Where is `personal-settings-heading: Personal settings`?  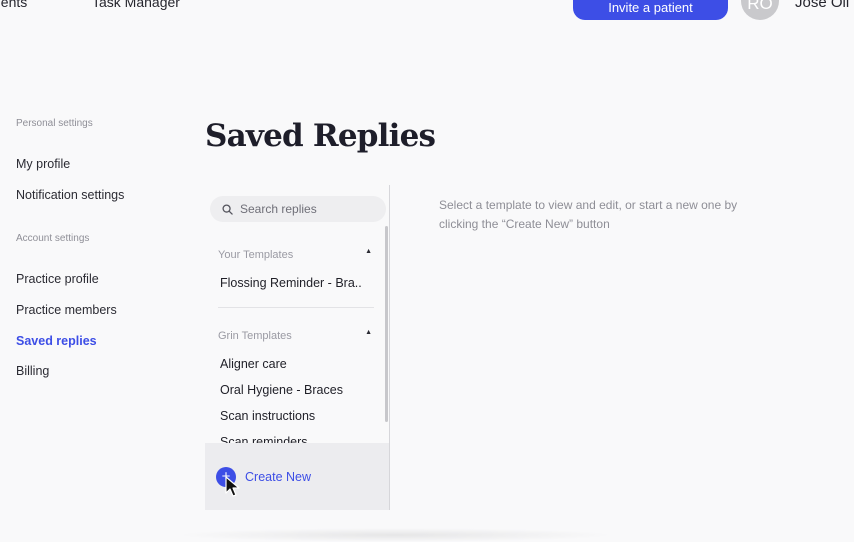 personal-settings-heading: Personal settings is located at coordinates (54, 123).